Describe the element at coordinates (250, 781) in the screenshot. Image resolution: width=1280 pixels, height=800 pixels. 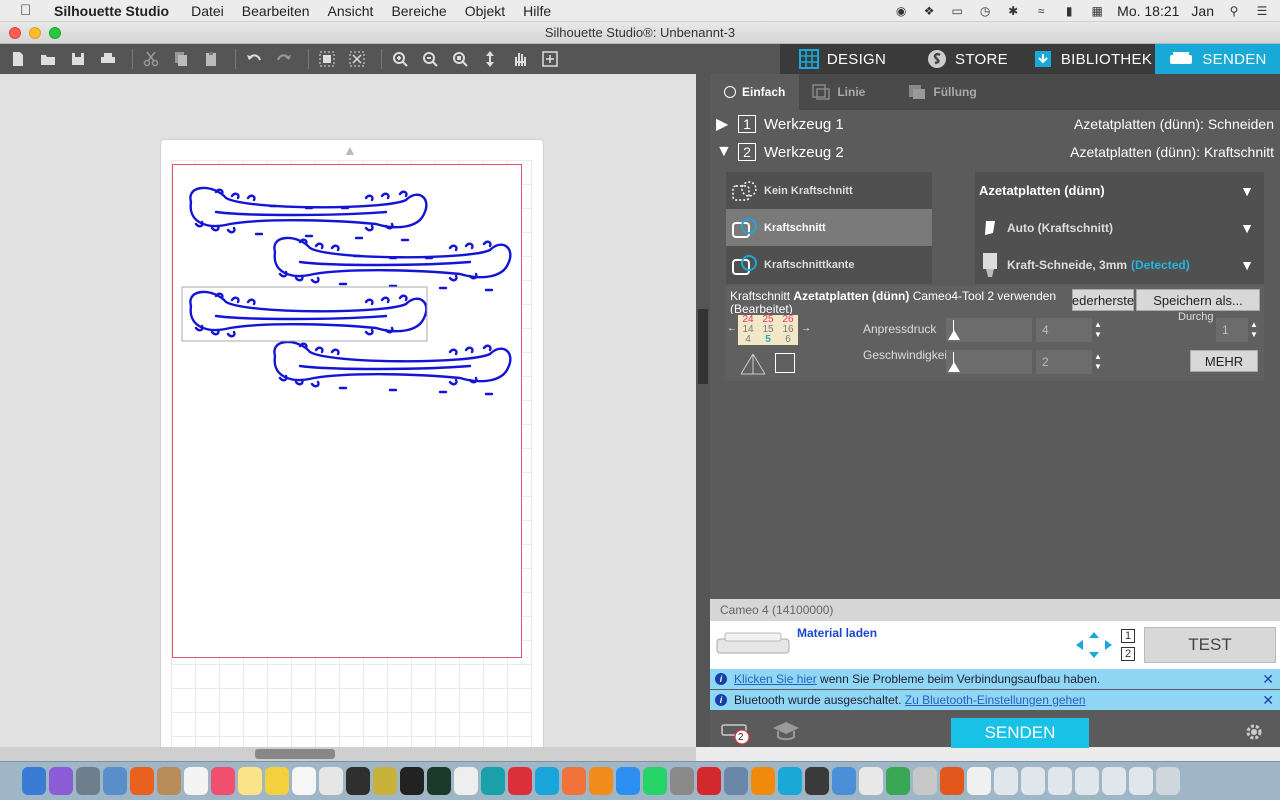
I see `notes-icon` at that location.